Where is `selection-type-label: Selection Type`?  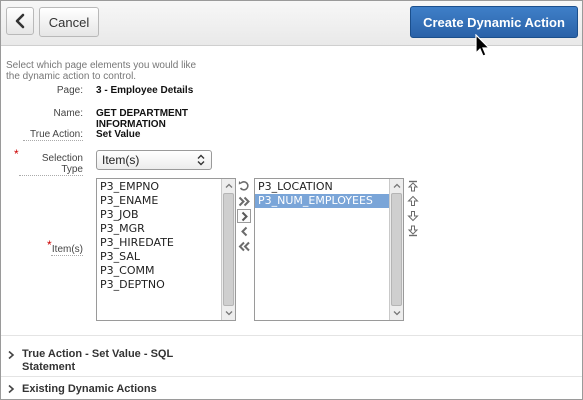
selection-type-label: Selection Type is located at coordinates (51, 164).